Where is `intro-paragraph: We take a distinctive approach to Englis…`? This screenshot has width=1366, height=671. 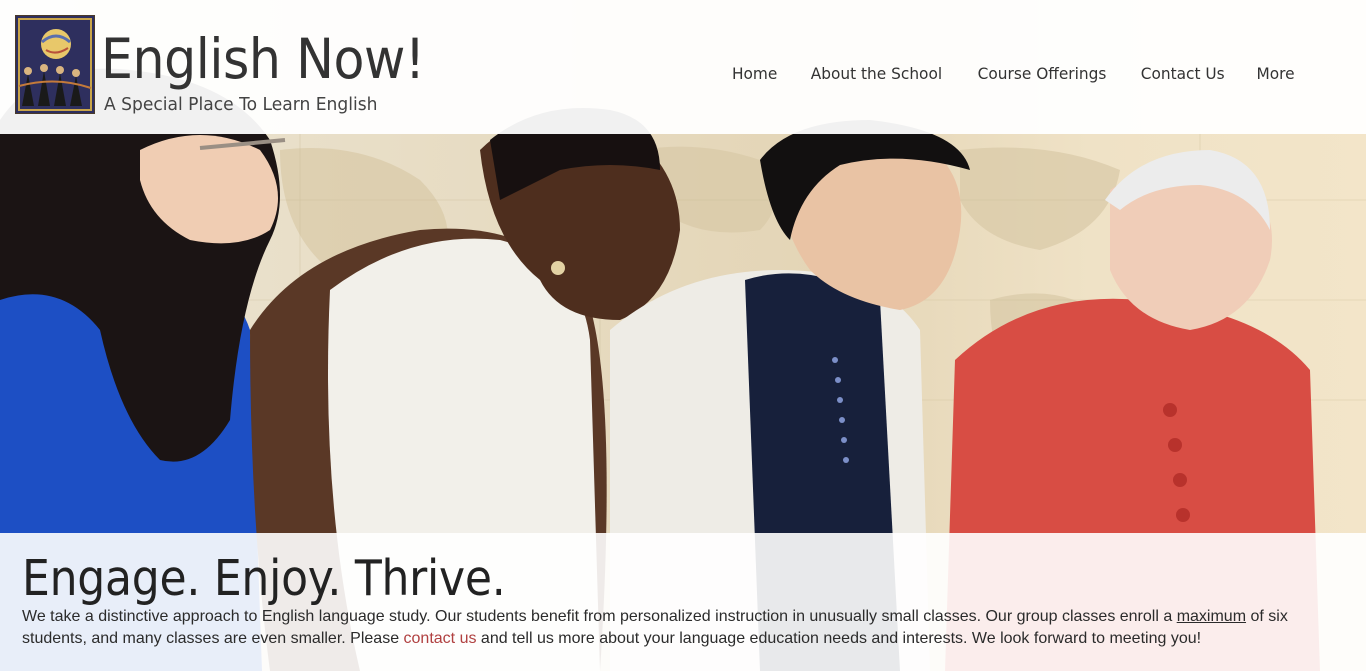 intro-paragraph: We take a distinctive approach to Englis… is located at coordinates (672, 628).